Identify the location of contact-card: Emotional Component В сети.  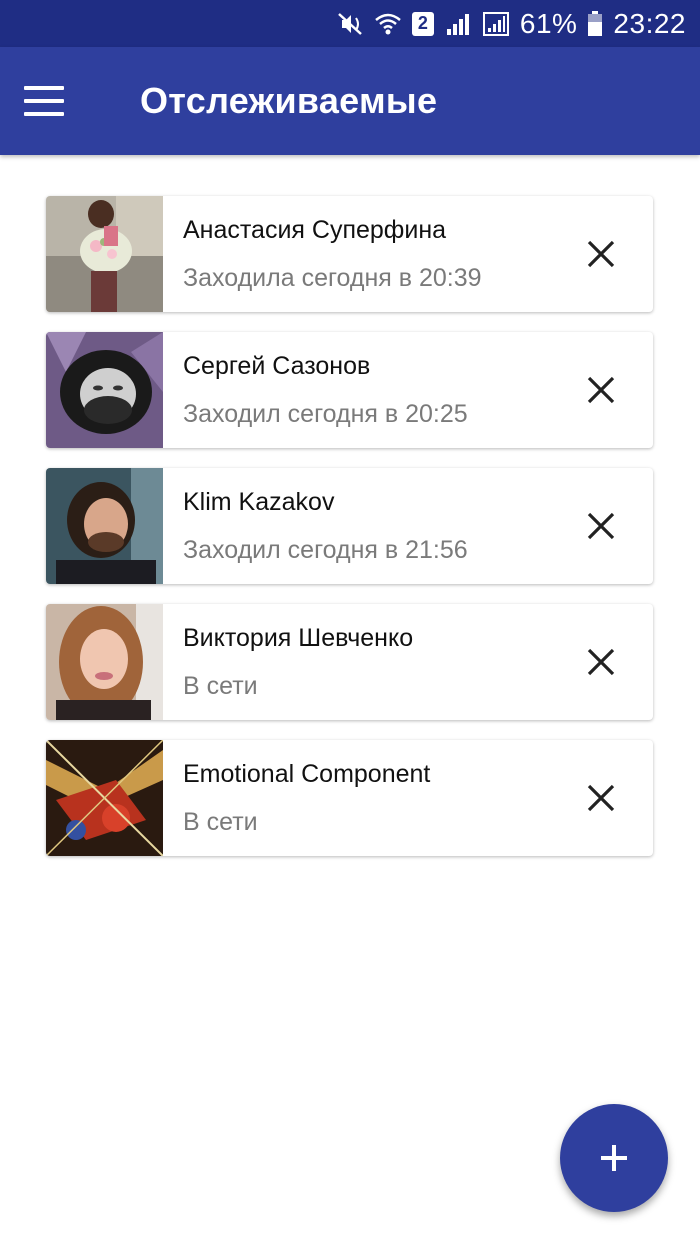
(349, 798).